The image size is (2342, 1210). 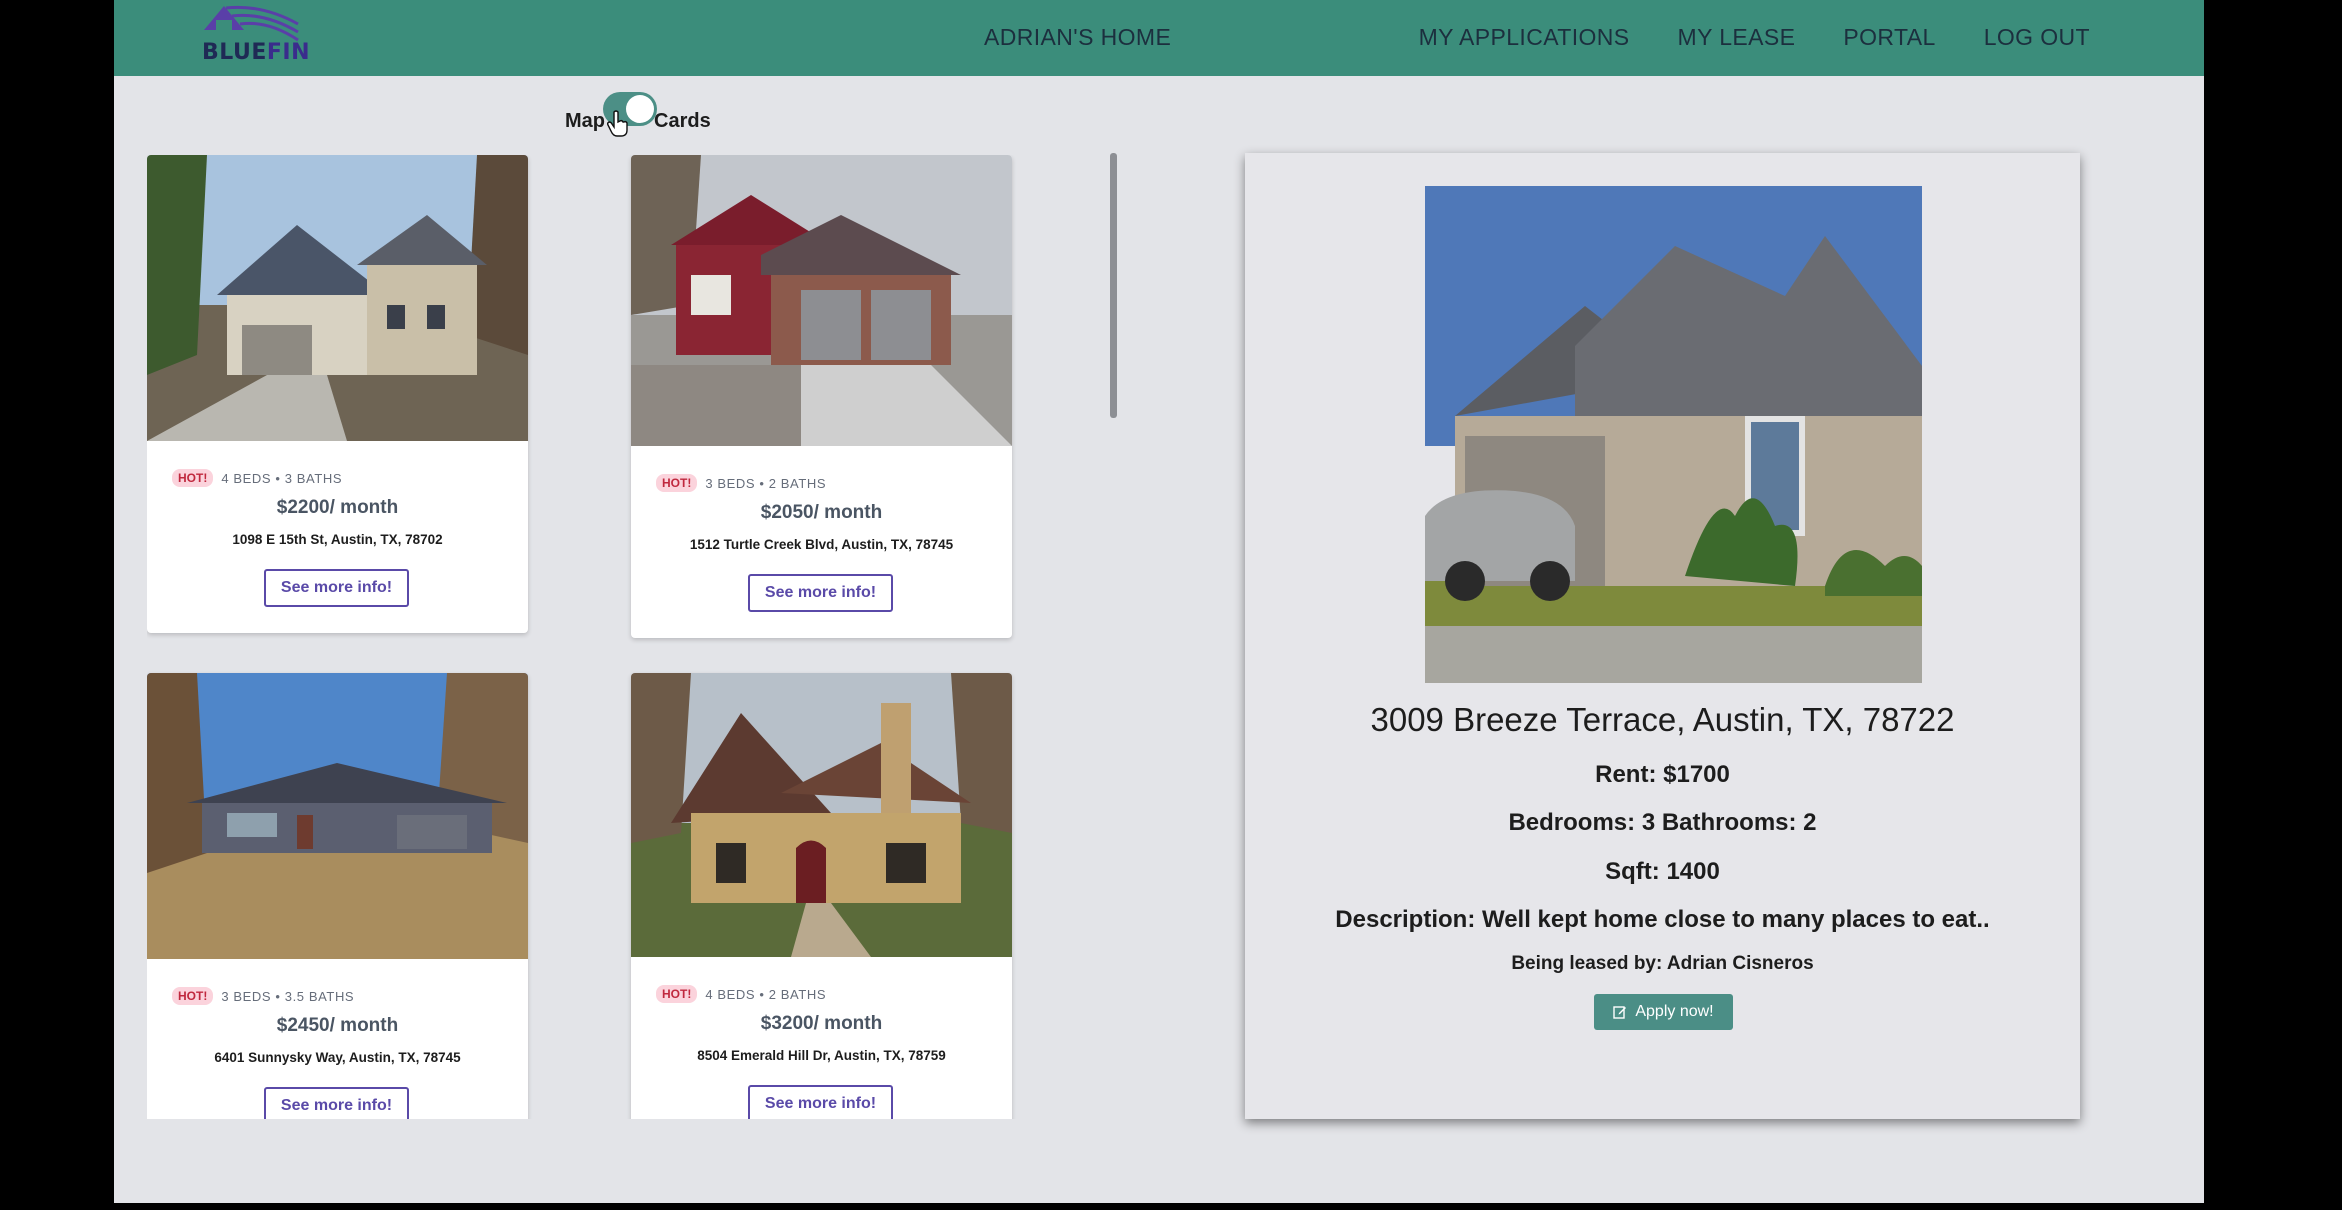 I want to click on logo-wordmark: BLUEFIN, so click(x=256, y=52).